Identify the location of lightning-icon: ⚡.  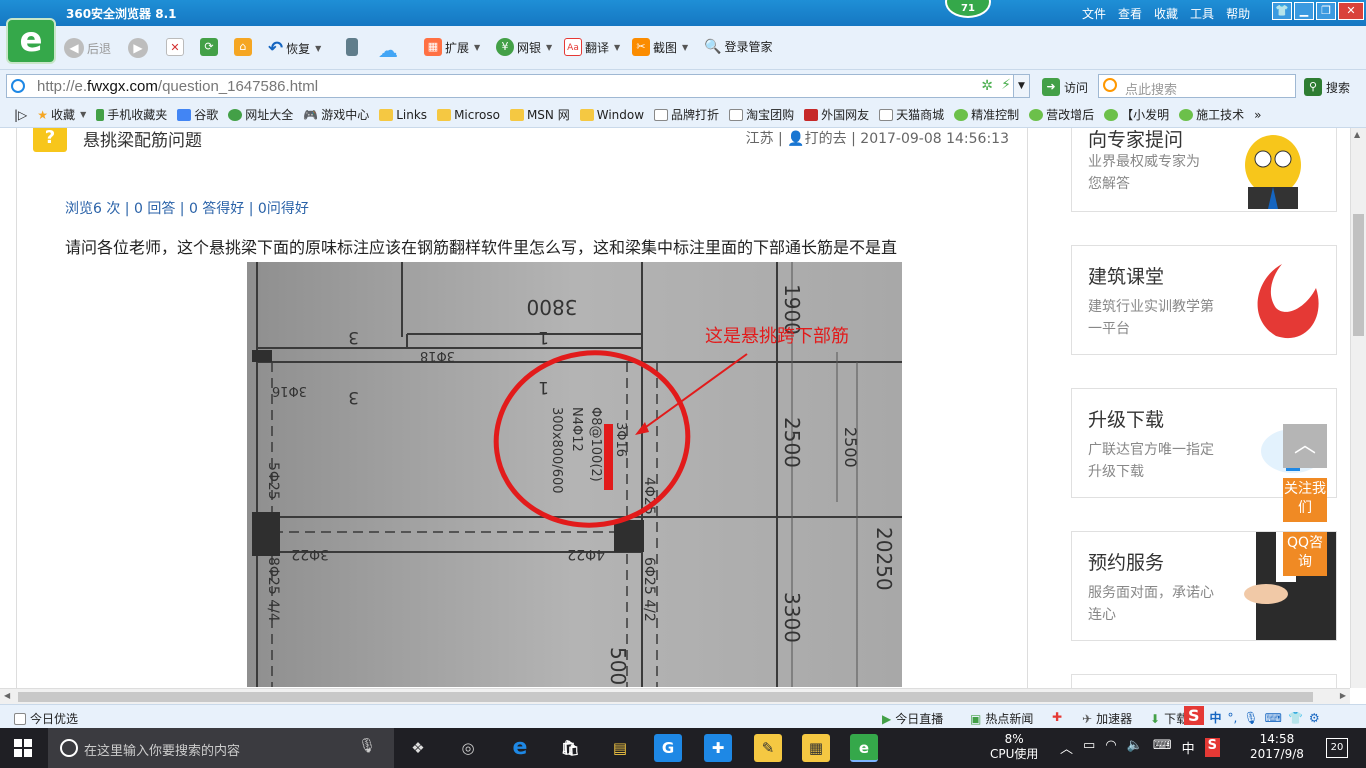
(1006, 85).